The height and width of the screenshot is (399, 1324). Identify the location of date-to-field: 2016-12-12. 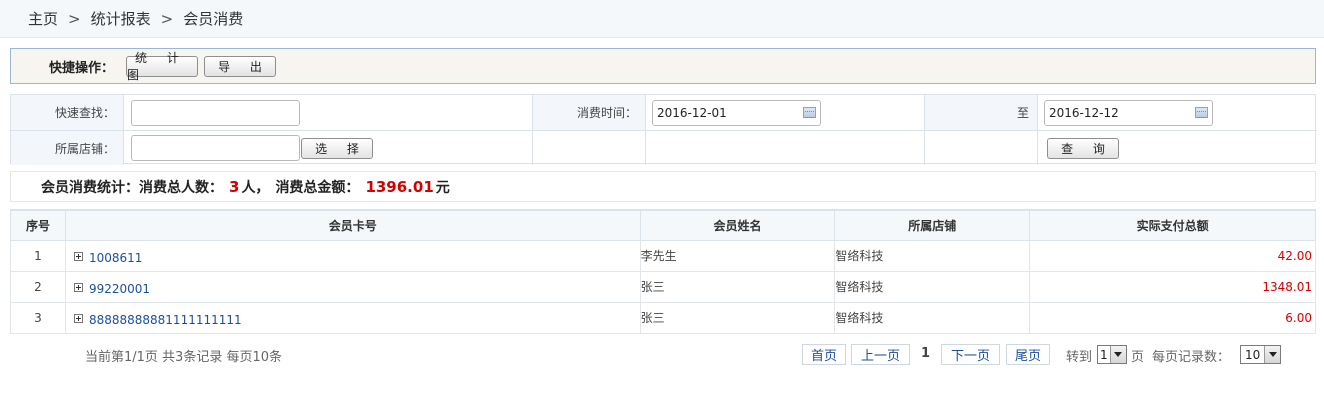
(1128, 112).